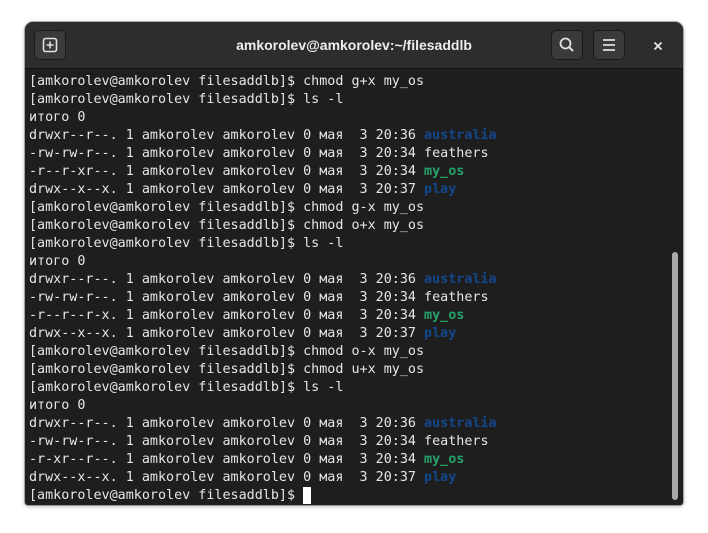  I want to click on search-button, so click(567, 45).